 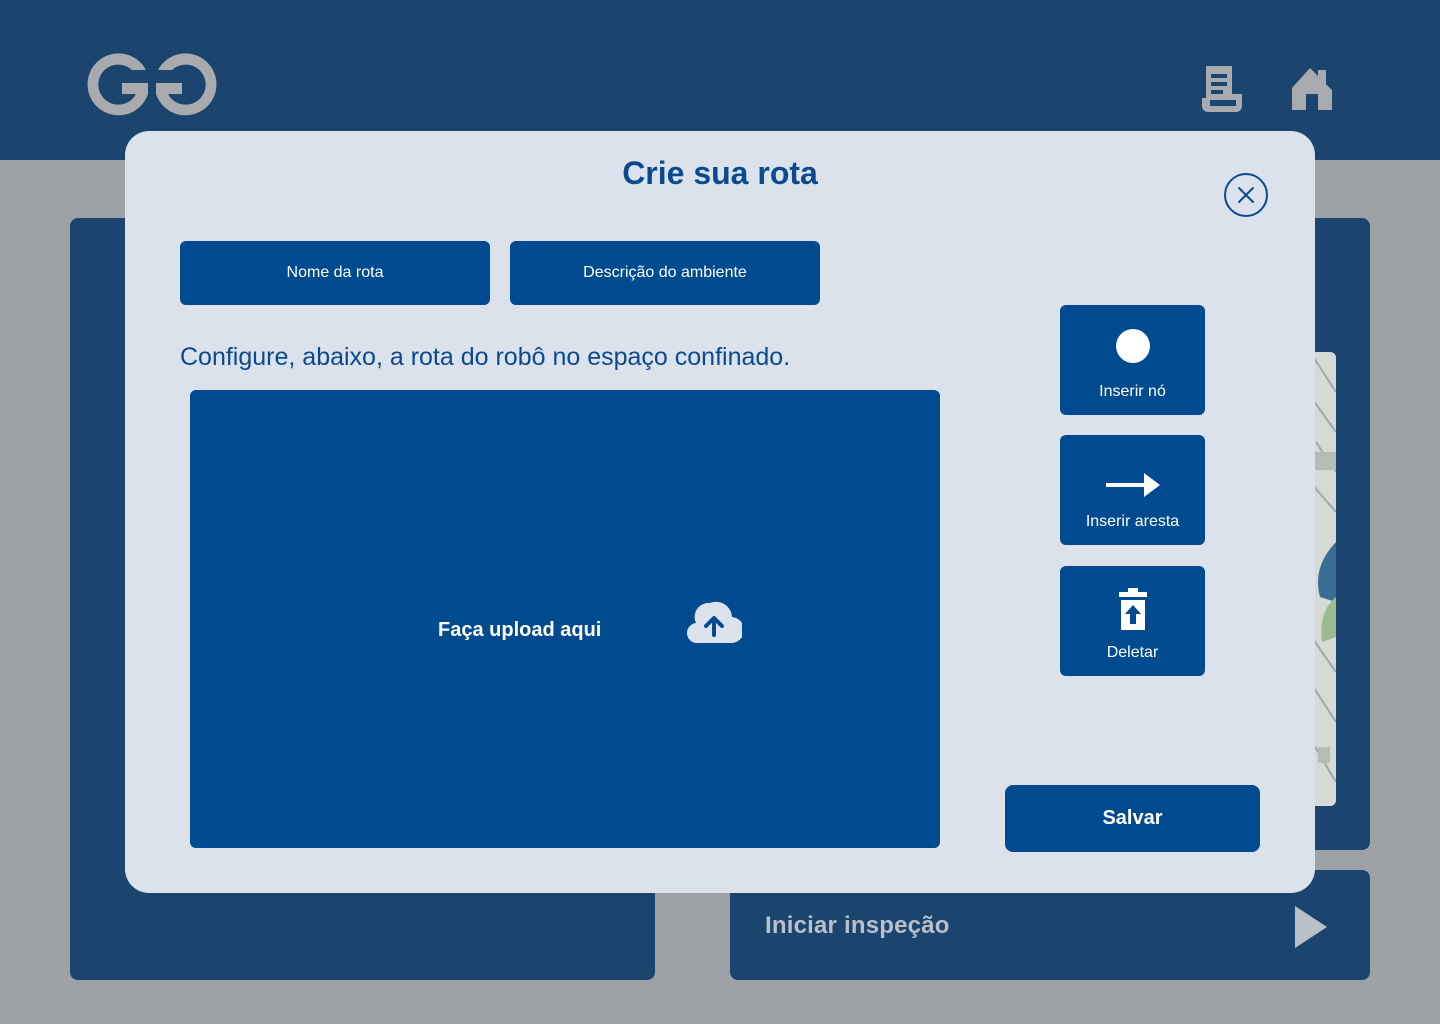 What do you see at coordinates (1312, 88) in the screenshot?
I see `home-icon` at bounding box center [1312, 88].